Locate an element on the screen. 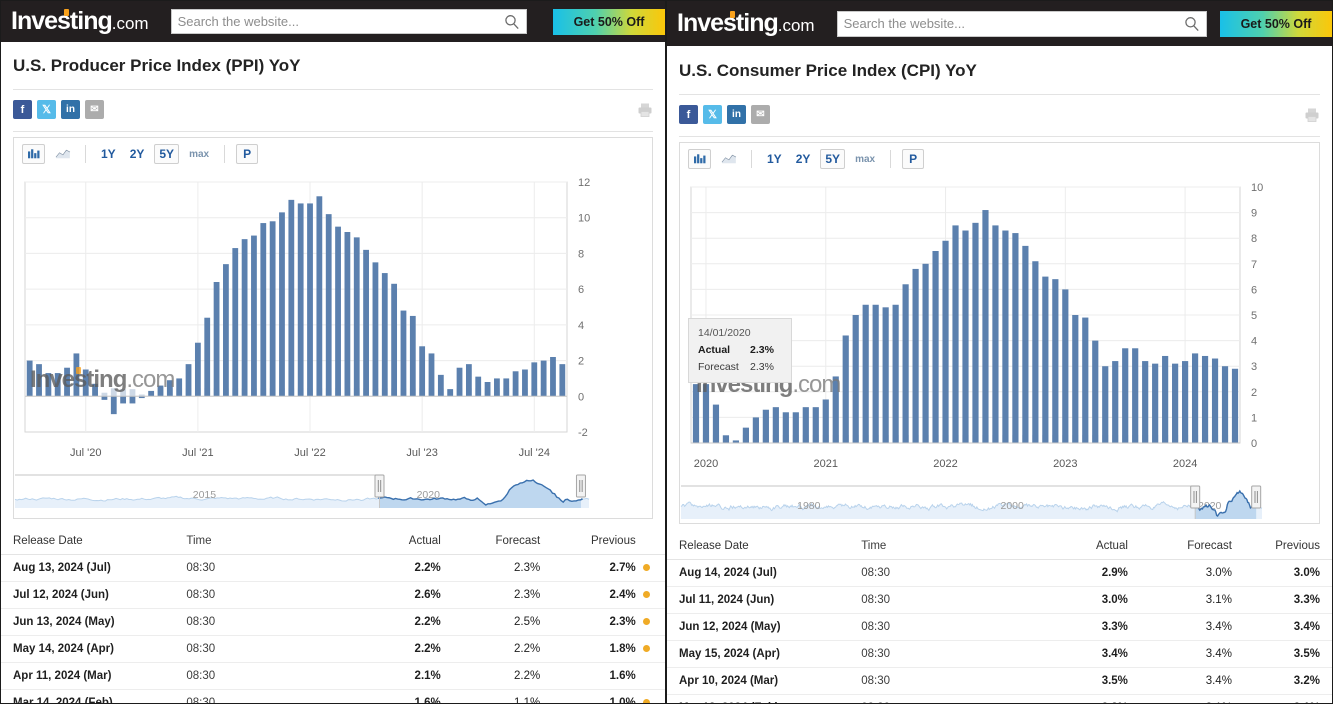 This screenshot has height=704, width=1333. cell-release-date: Jun 13, 2024 (May) is located at coordinates (94, 622).